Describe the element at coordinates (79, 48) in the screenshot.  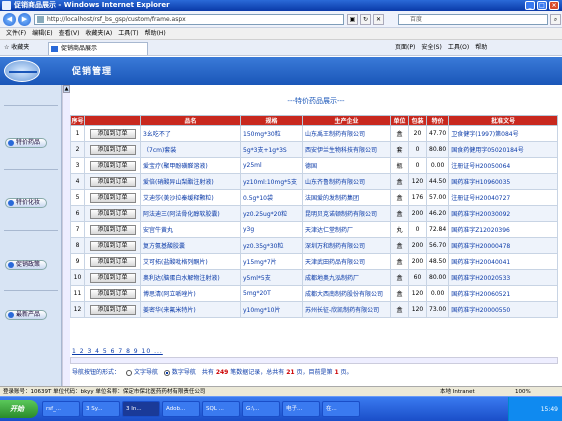
I see `tab-label: 促销商品展示` at that location.